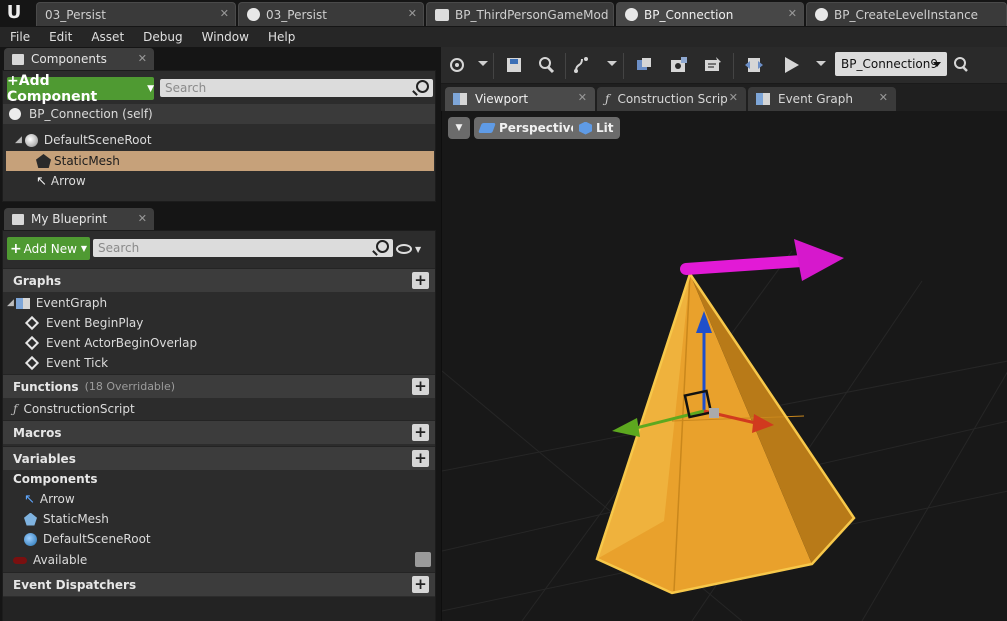  Describe the element at coordinates (420, 458) in the screenshot. I see `add-variable-button: +` at that location.